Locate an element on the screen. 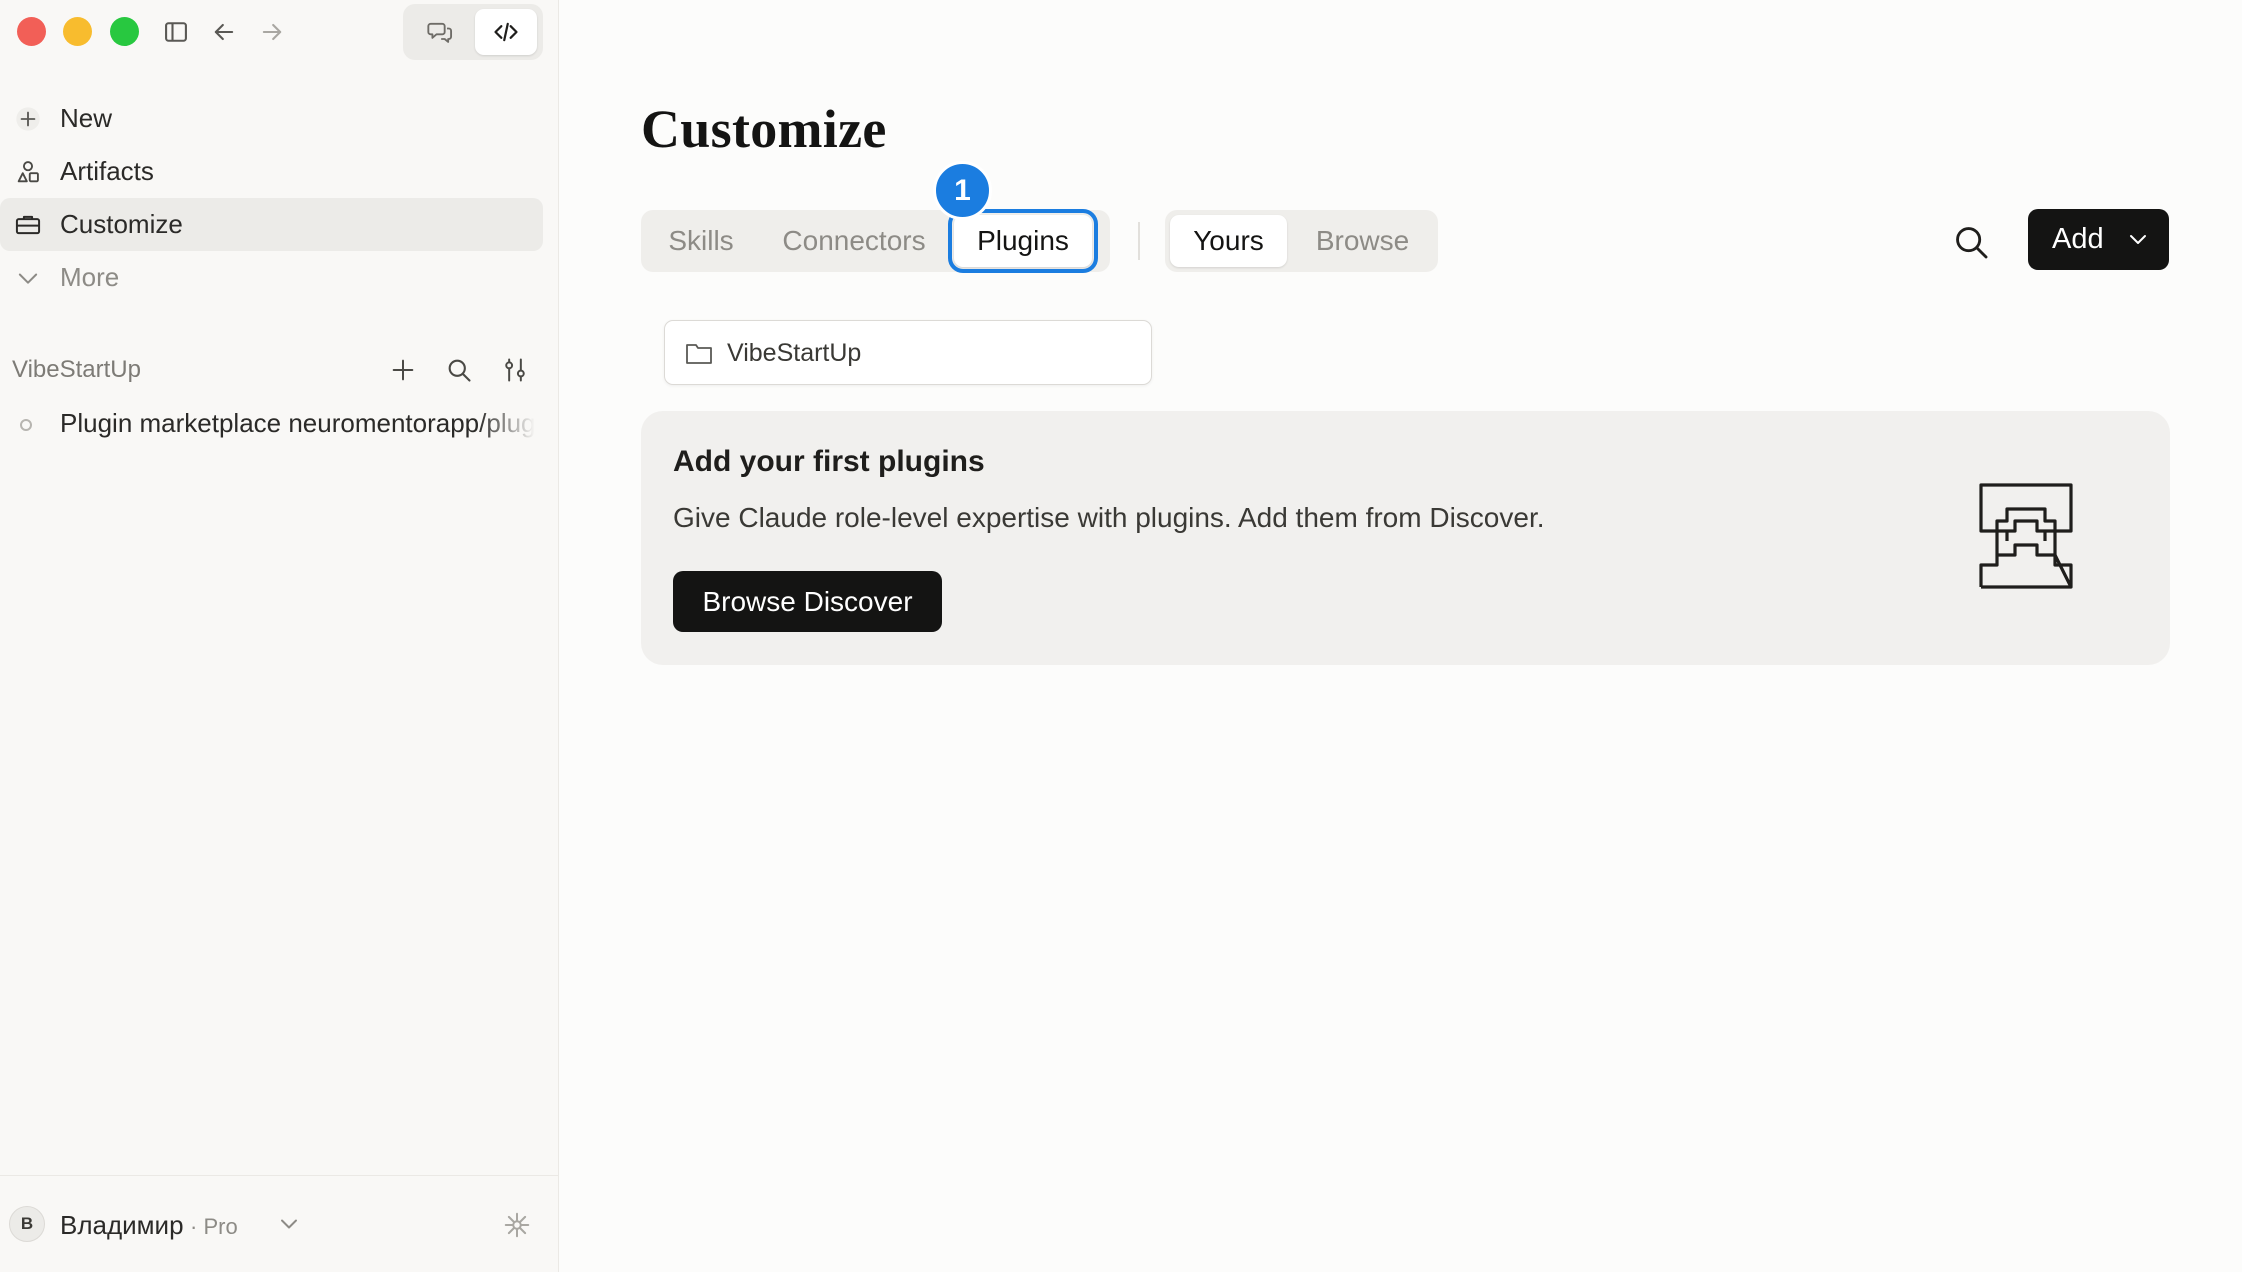  search-button is located at coordinates (1971, 242).